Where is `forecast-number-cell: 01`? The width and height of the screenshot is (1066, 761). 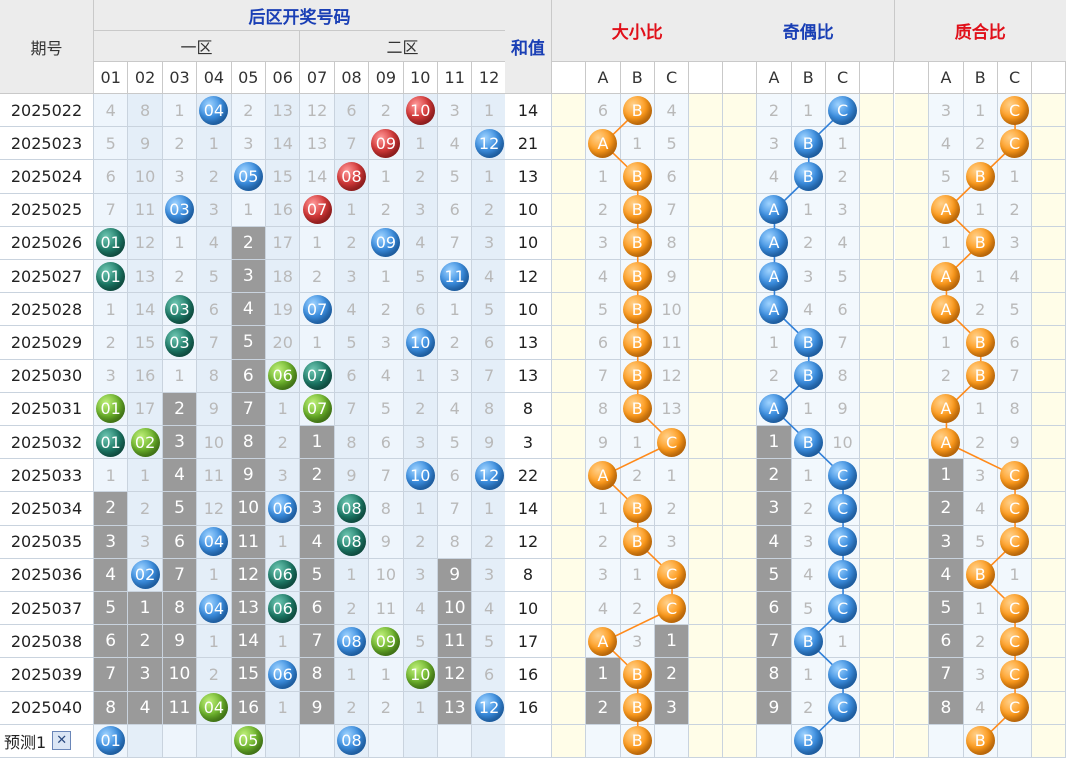 forecast-number-cell: 01 is located at coordinates (111, 741).